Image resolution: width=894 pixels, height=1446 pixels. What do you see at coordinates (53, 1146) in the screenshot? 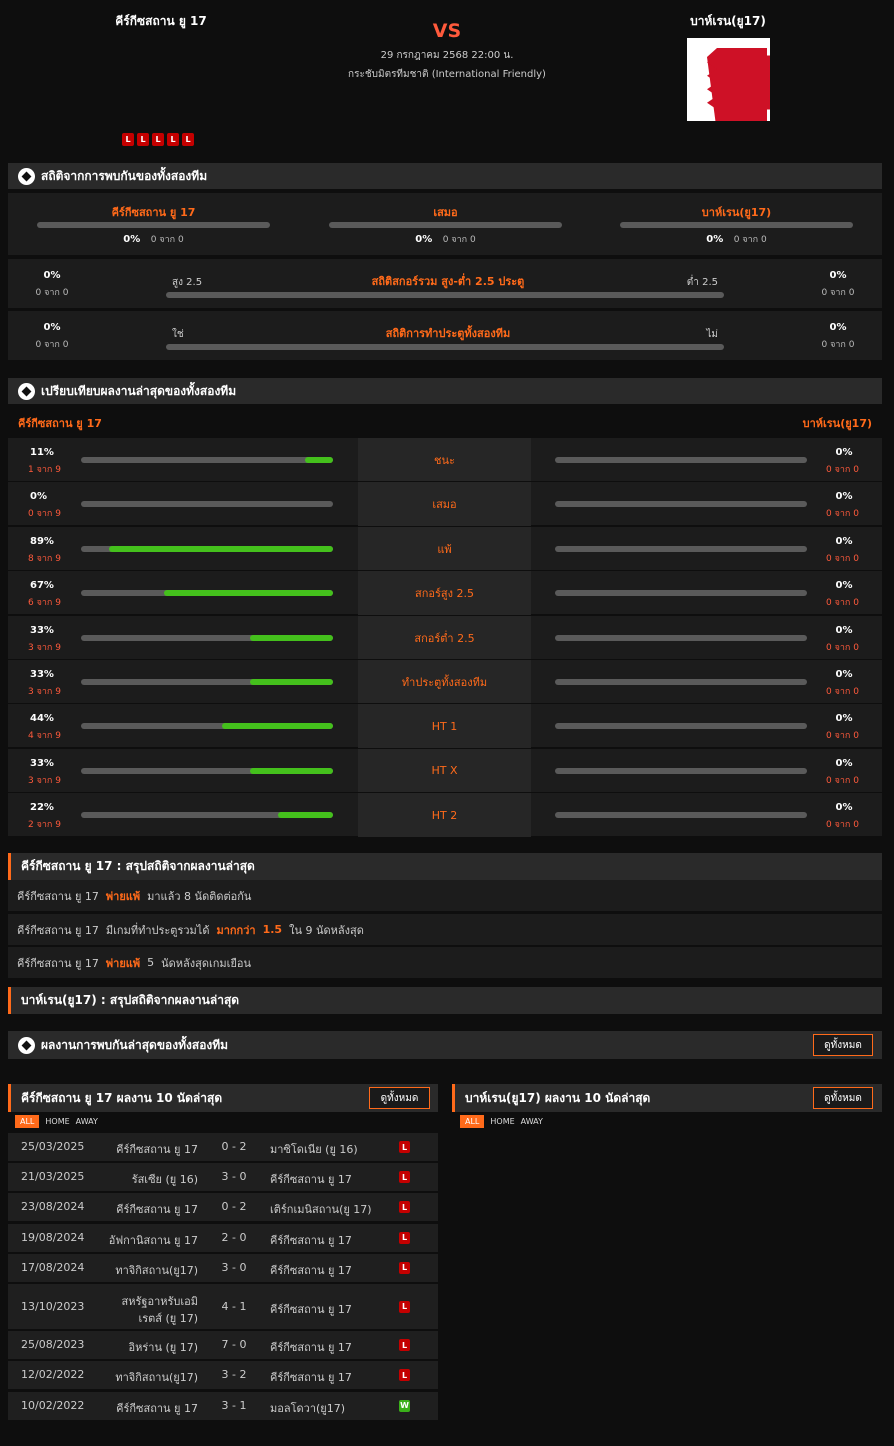
I see `match-date: 25/03/2025` at bounding box center [53, 1146].